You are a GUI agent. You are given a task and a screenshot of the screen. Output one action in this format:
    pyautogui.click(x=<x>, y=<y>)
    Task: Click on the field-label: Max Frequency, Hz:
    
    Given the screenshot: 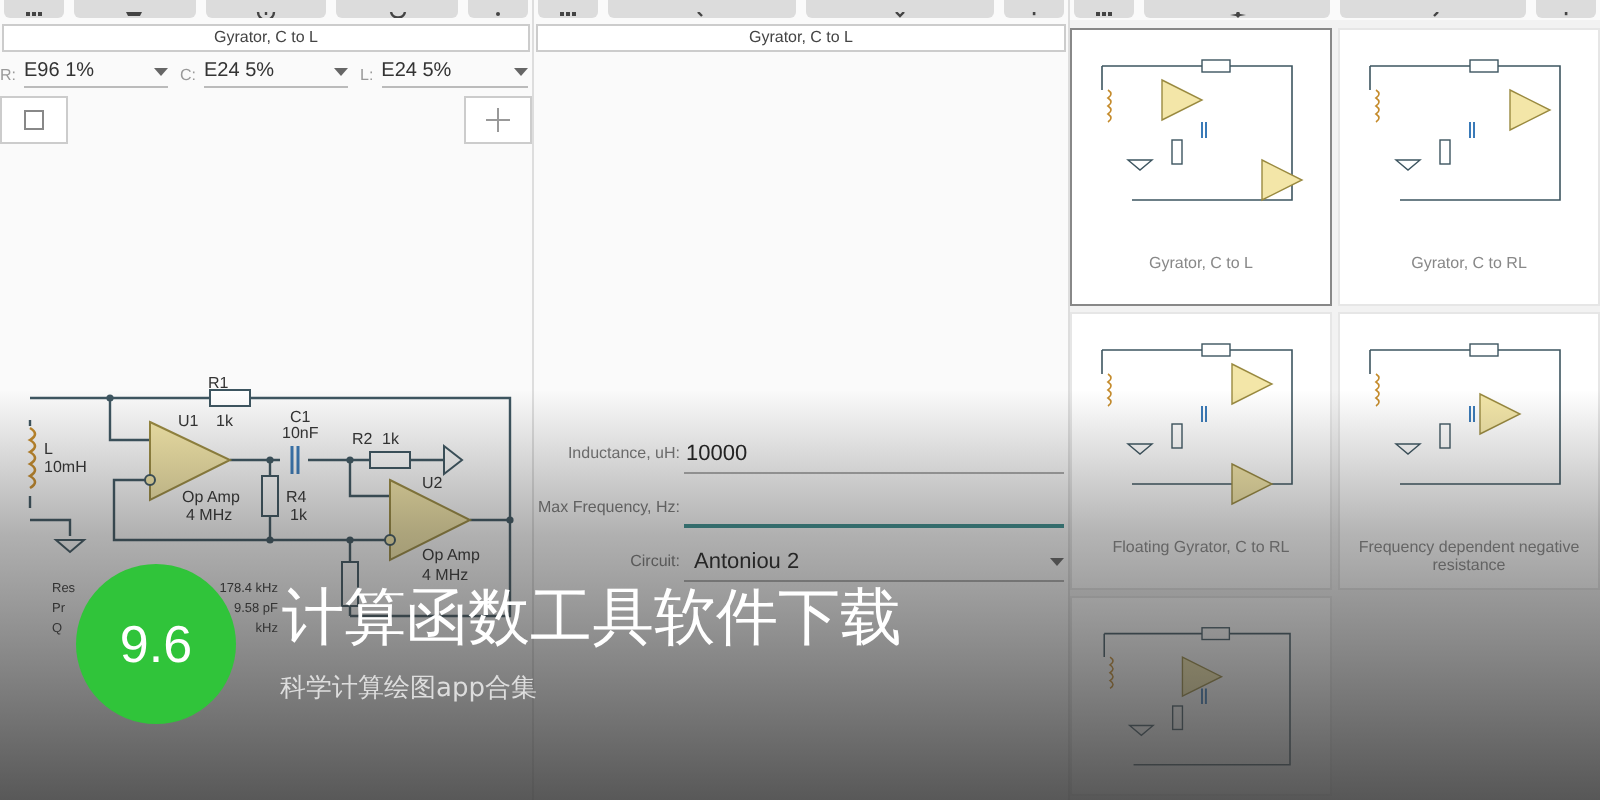 What is the action you would take?
    pyautogui.click(x=609, y=509)
    